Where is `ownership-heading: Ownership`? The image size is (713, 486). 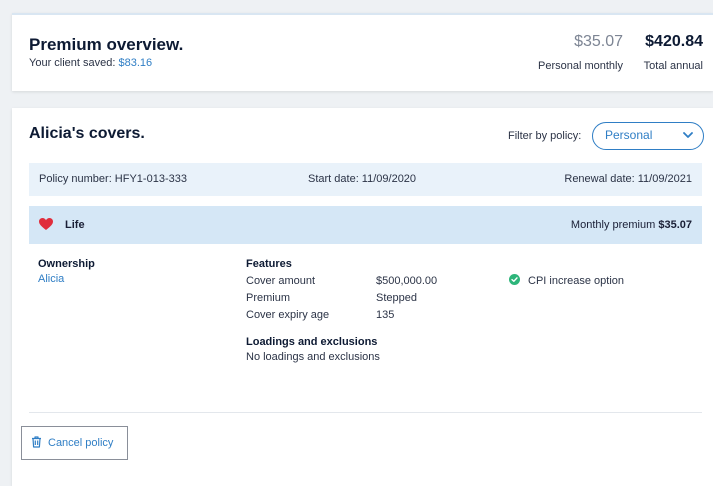
ownership-heading: Ownership is located at coordinates (66, 264).